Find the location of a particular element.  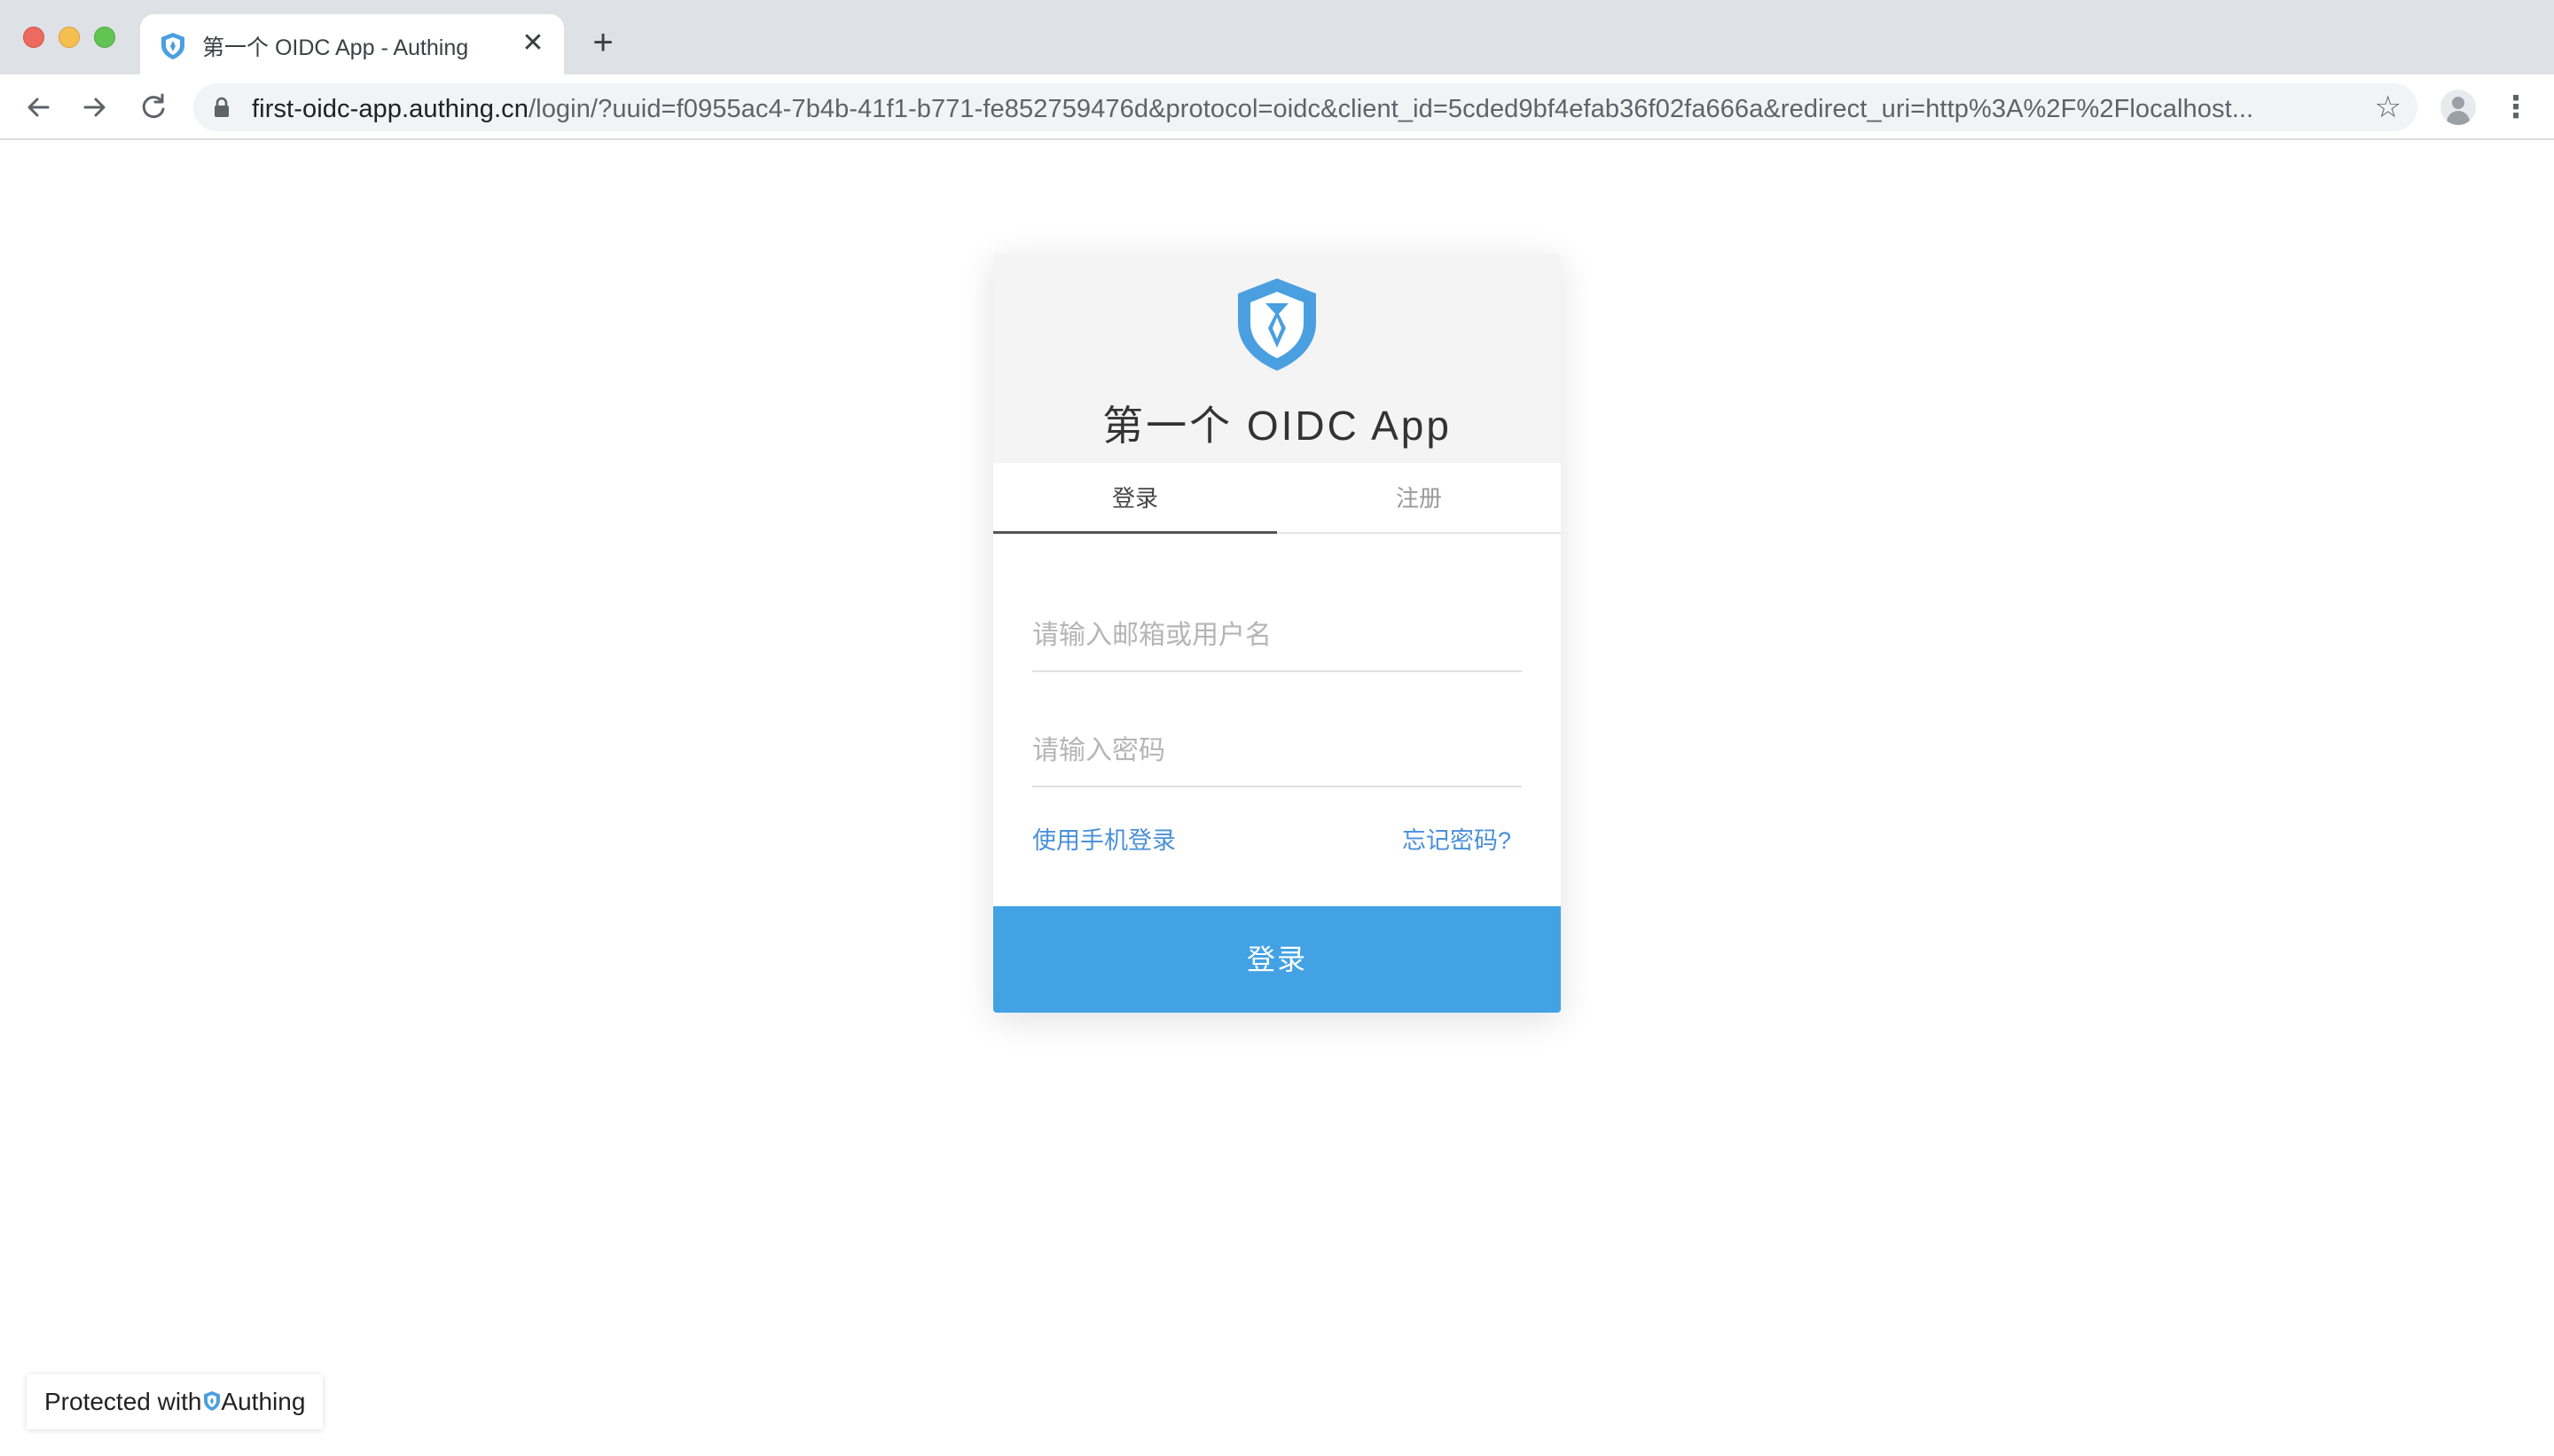

more-vert-icon: ⋮ is located at coordinates (2516, 107).